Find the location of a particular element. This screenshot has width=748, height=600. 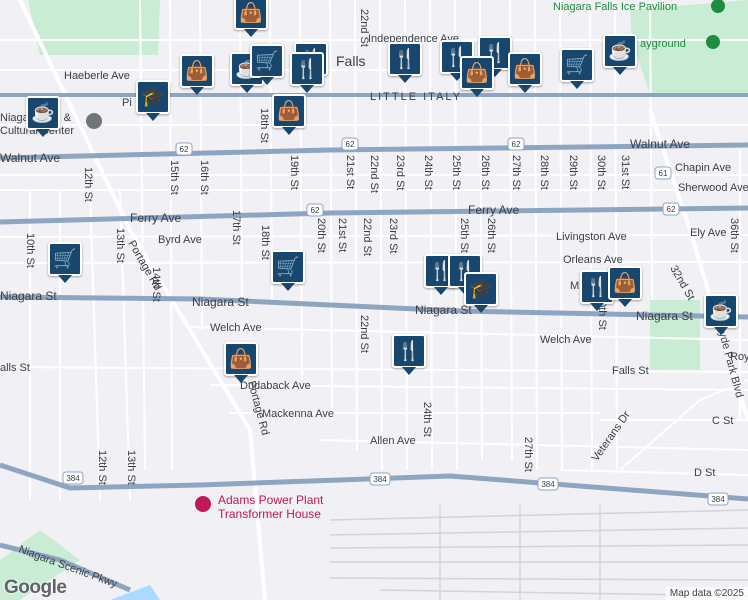

livingston-ave-label: Livingston Ave is located at coordinates (591, 237).